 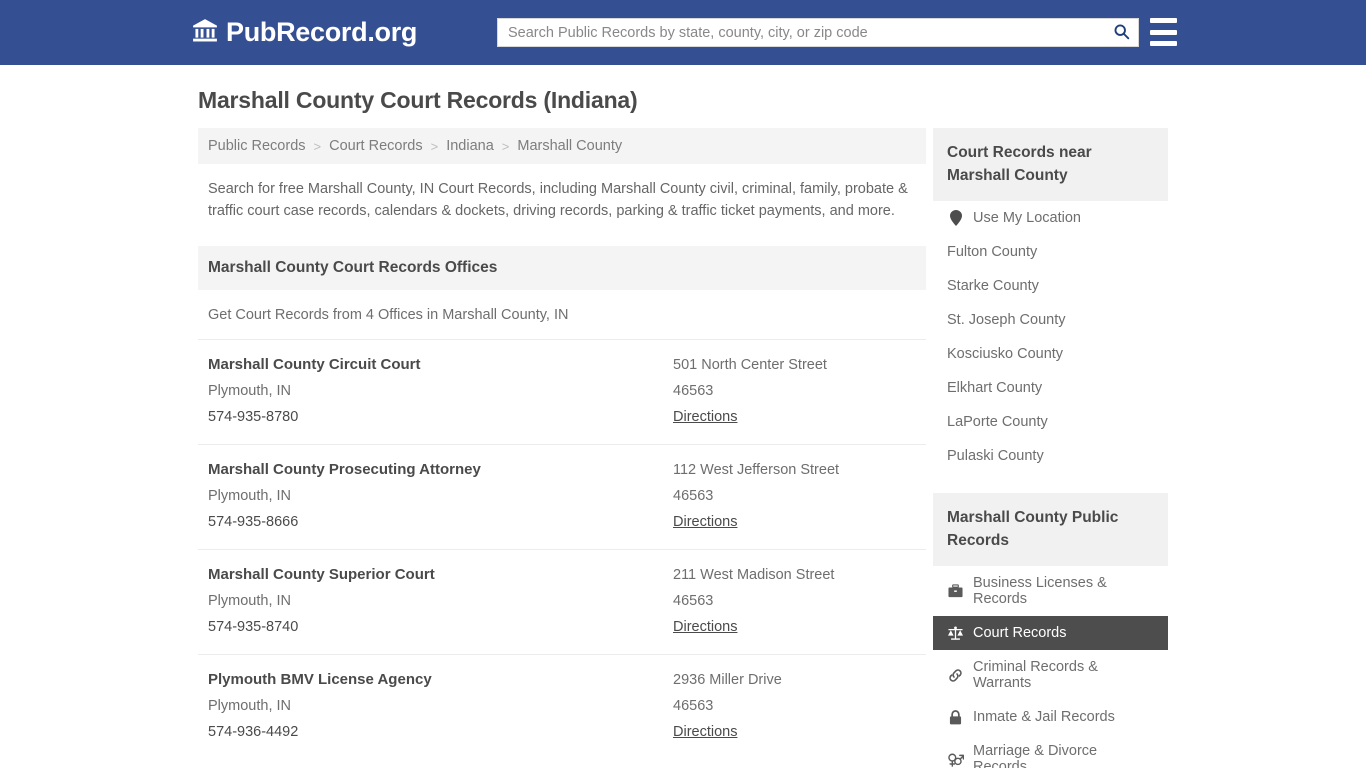 I want to click on offices-section-heading: Marshall County Court Records Offices, so click(x=562, y=268).